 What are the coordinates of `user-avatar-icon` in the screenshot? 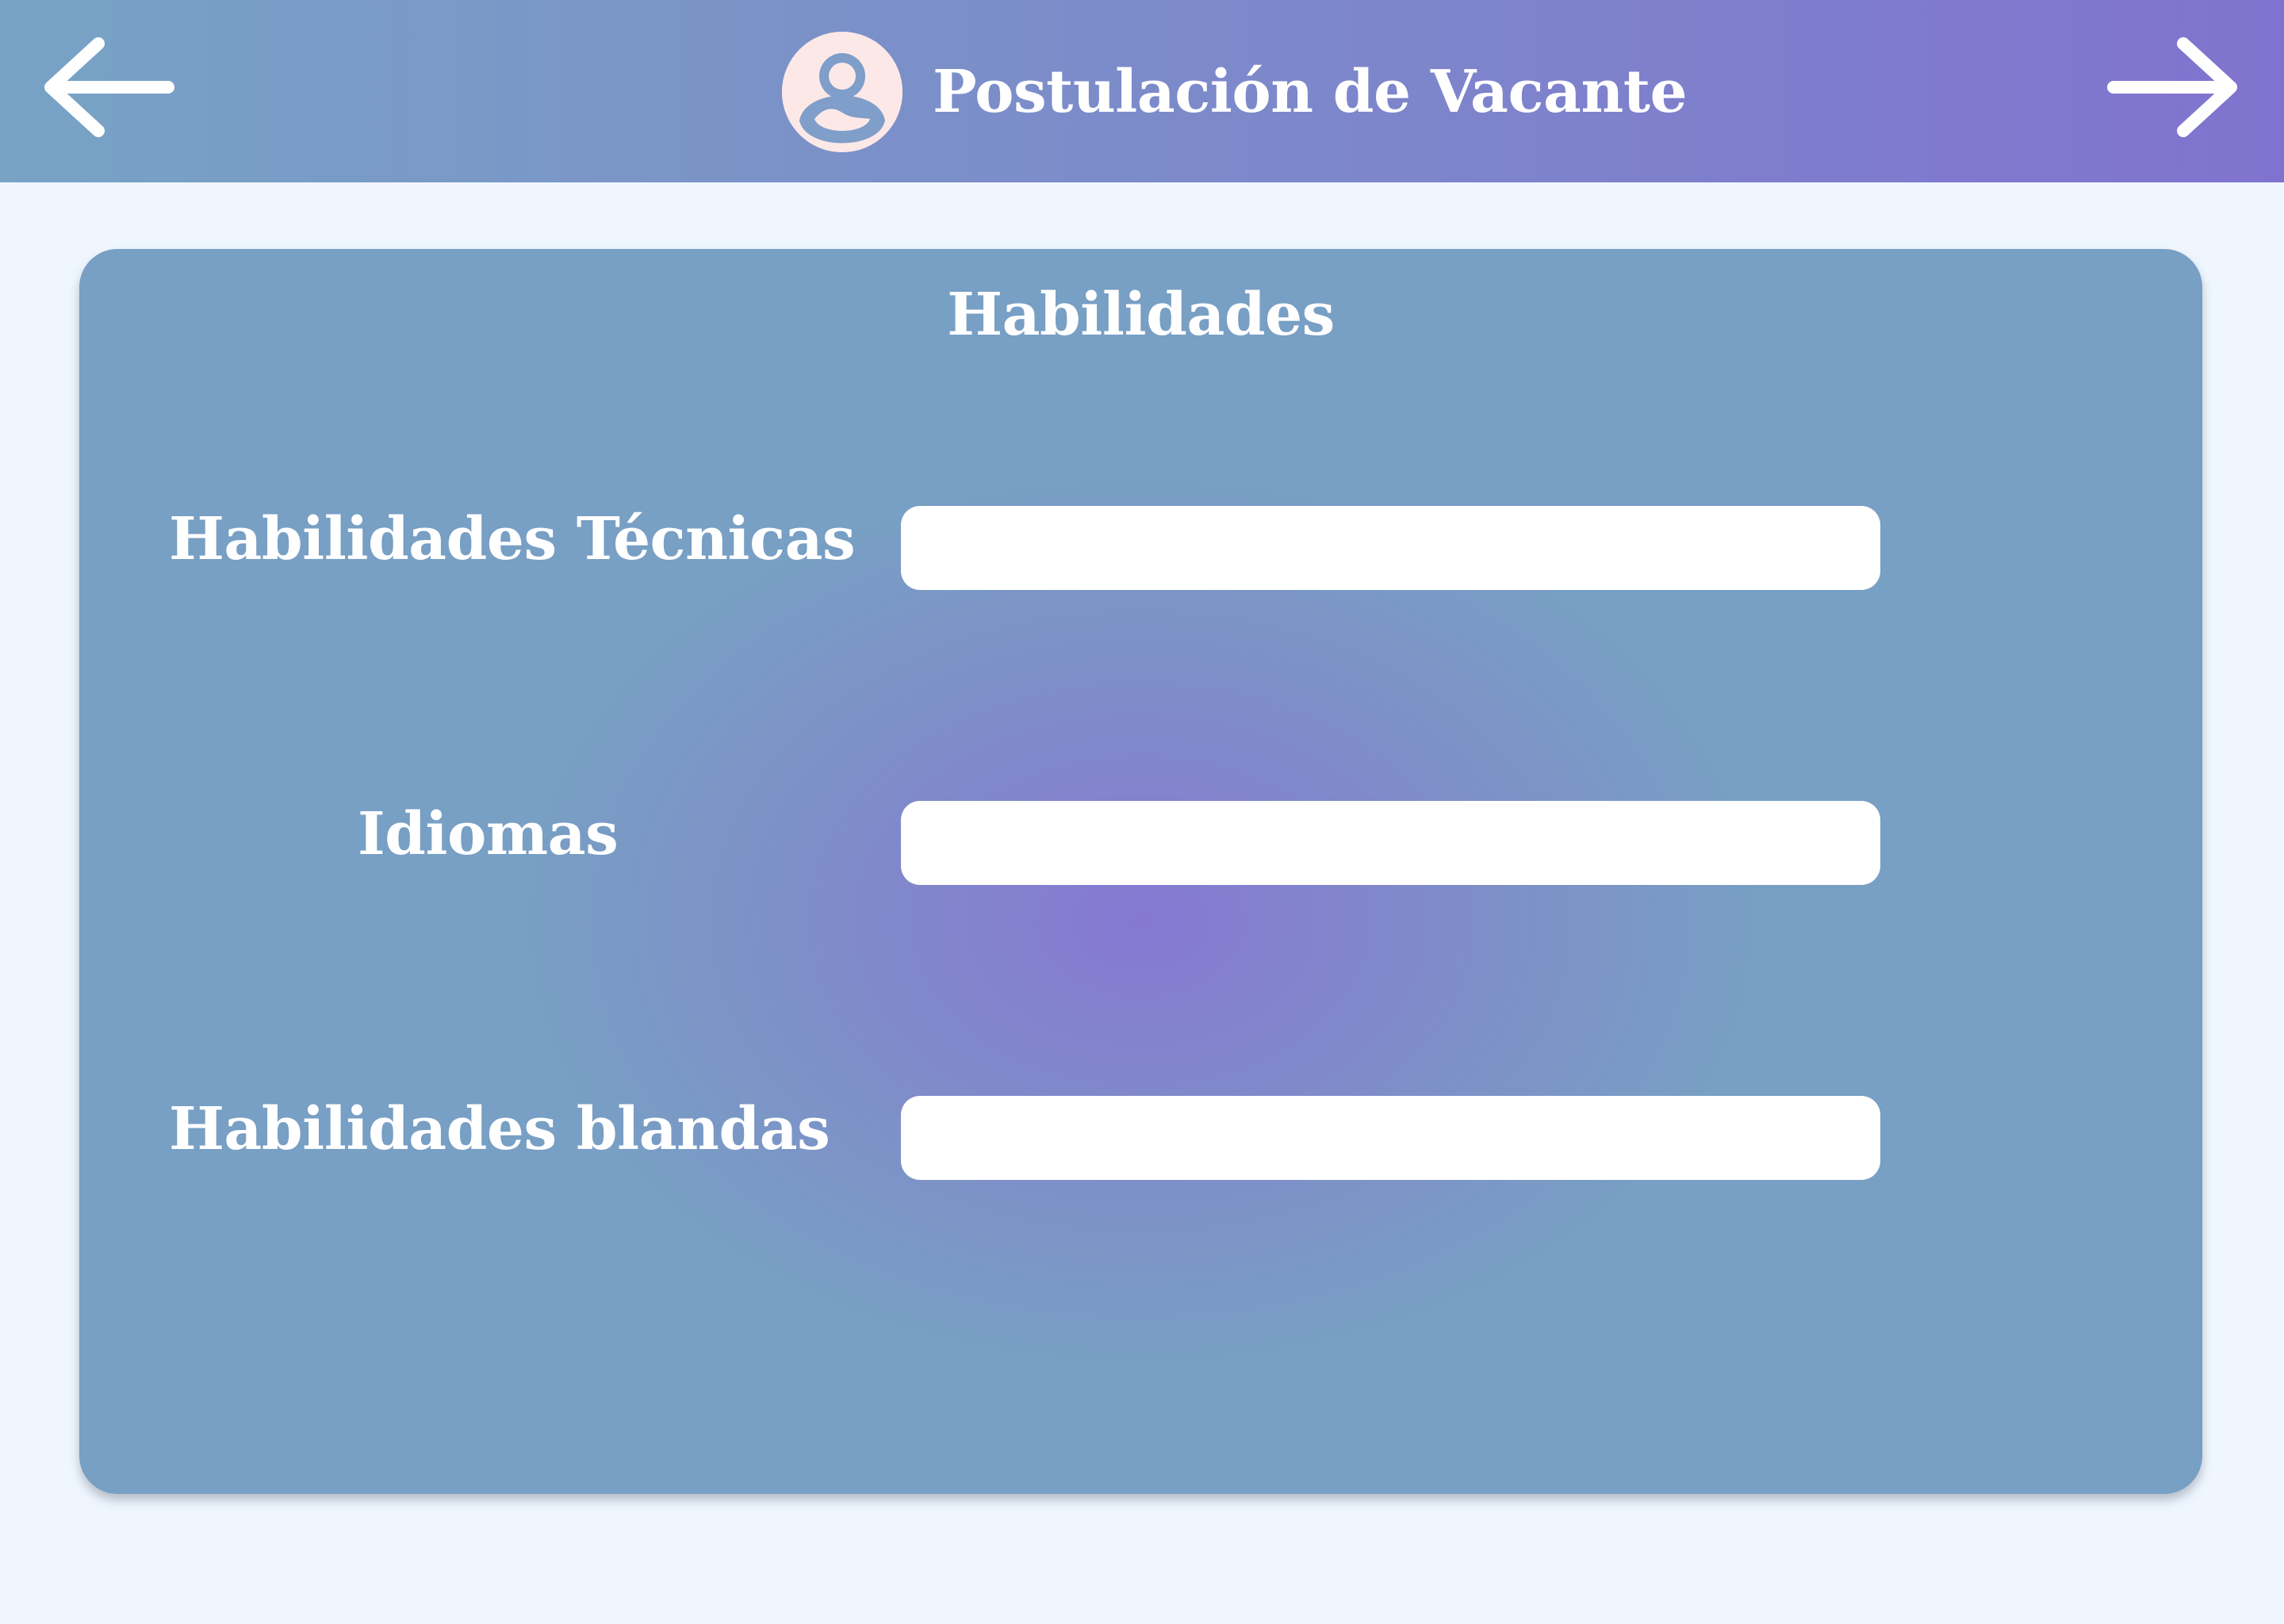 It's located at (842, 92).